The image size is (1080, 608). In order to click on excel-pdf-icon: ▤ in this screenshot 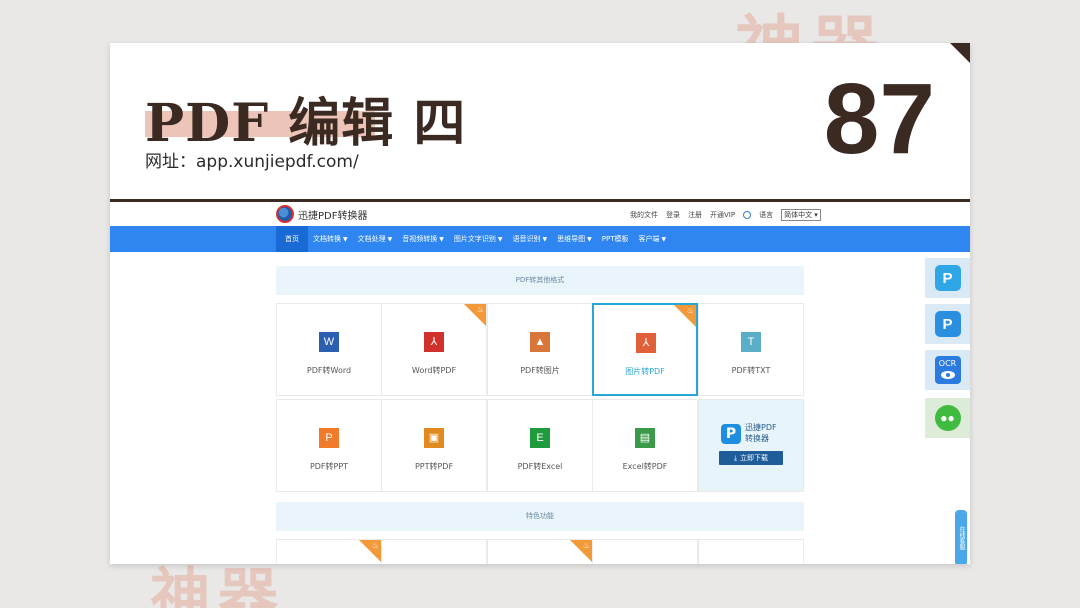, I will do `click(645, 438)`.